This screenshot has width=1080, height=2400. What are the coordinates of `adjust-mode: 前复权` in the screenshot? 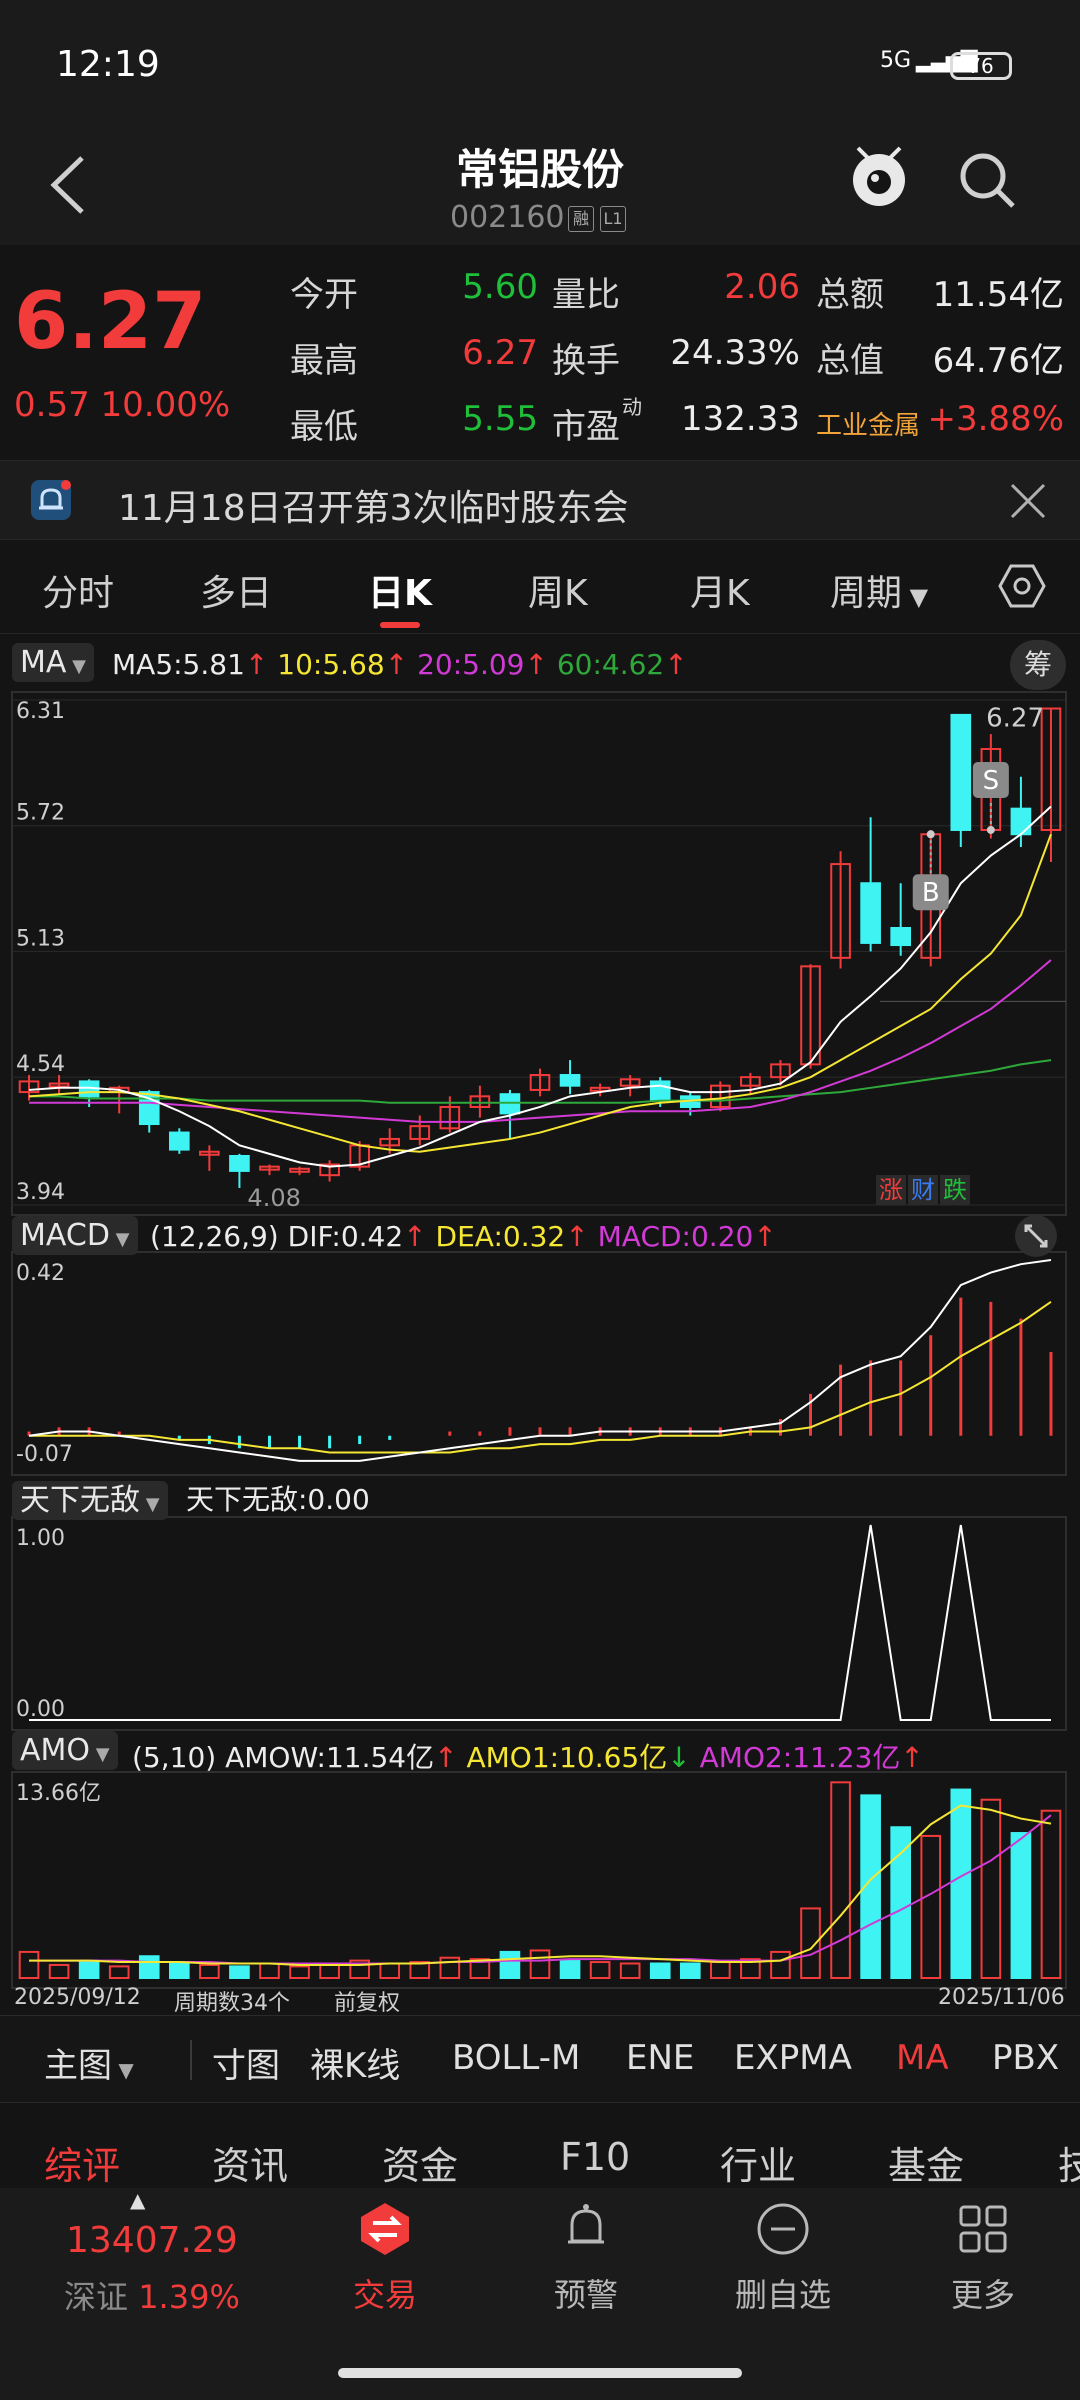 It's located at (367, 2001).